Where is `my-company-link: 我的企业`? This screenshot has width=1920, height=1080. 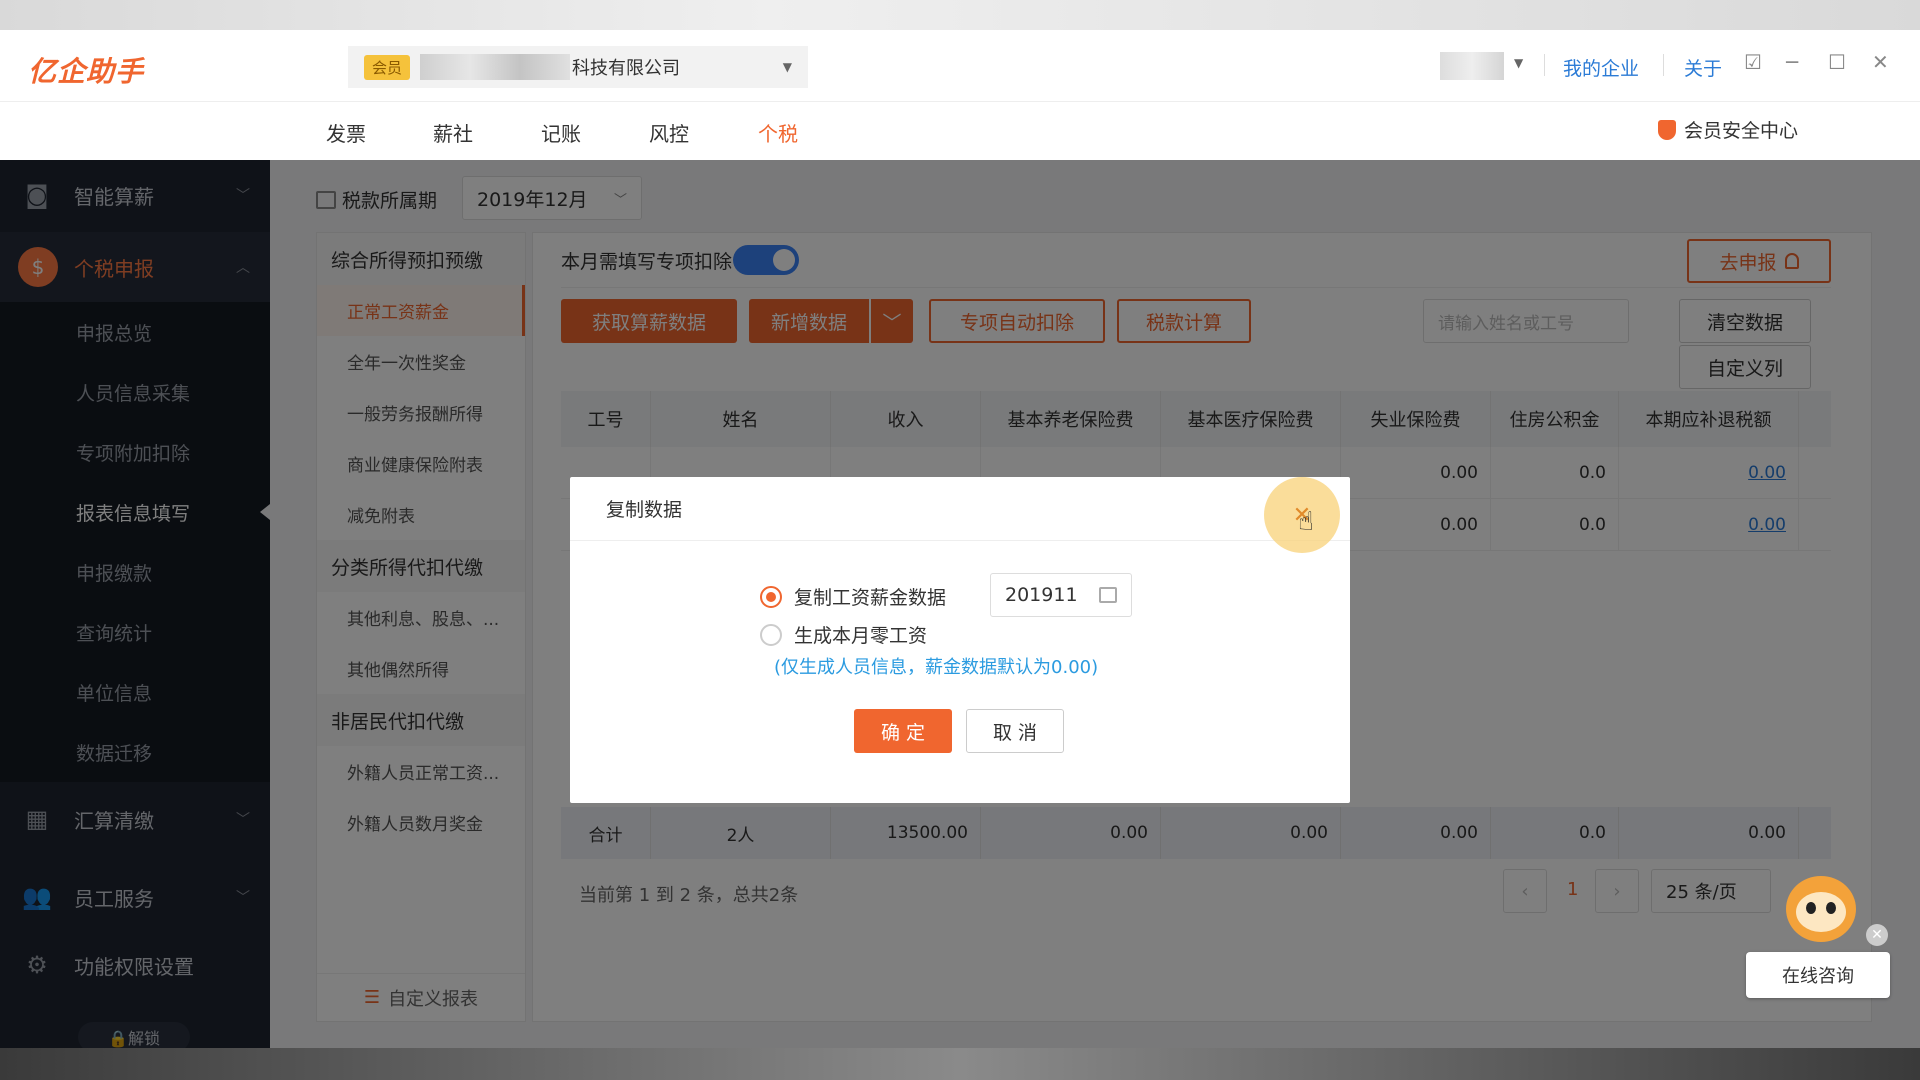
my-company-link: 我的企业 is located at coordinates (1601, 67).